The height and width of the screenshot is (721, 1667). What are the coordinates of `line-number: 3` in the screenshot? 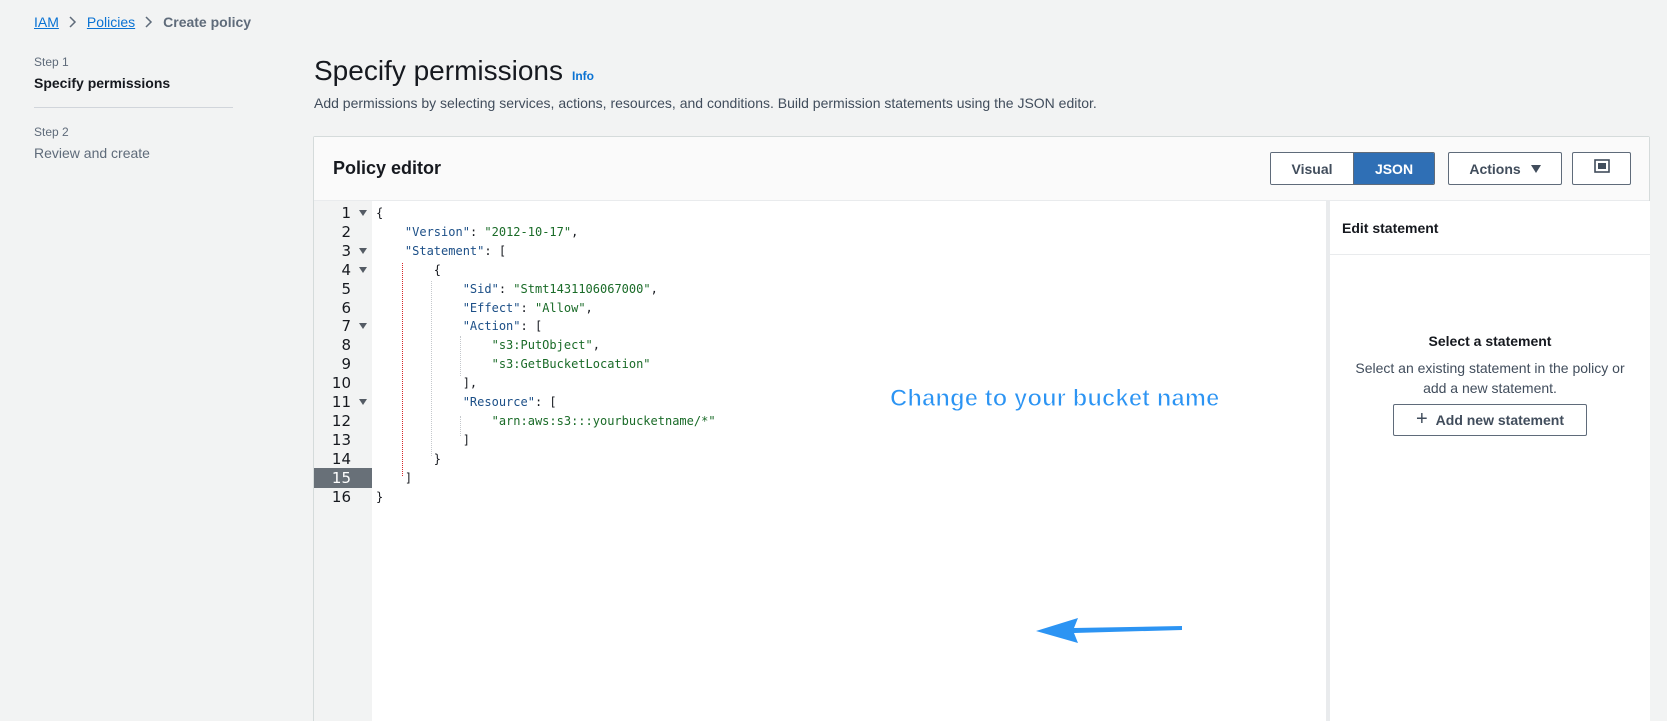 It's located at (343, 251).